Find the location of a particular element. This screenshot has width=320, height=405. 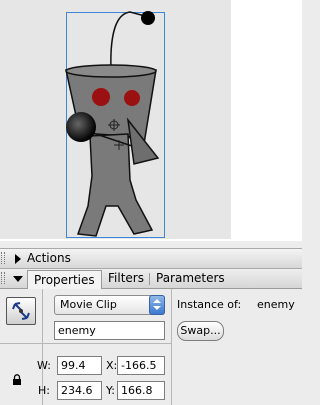

triangle-down-icon is located at coordinates (18, 279).